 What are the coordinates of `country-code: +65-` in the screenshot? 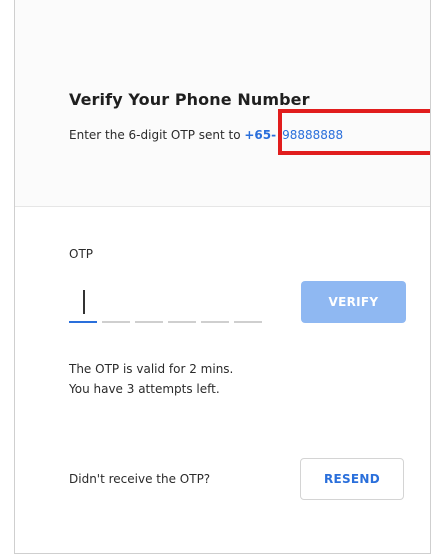 It's located at (260, 135).